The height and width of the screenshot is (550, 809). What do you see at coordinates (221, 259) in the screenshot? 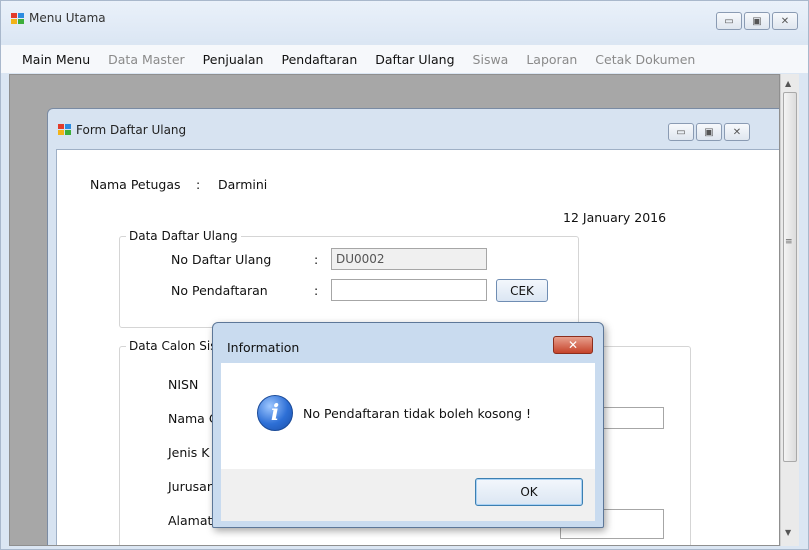
I see `no-daftar-ulang-label: No Daftar Ulang` at bounding box center [221, 259].